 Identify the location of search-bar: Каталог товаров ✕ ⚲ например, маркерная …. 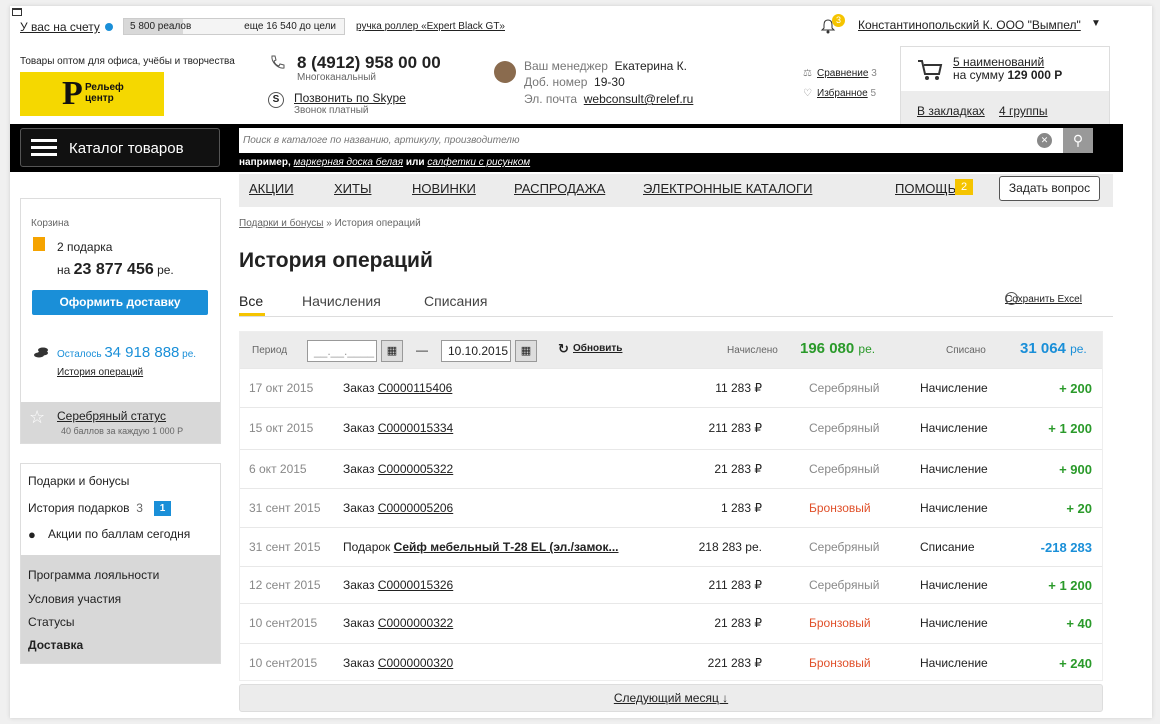
(566, 148).